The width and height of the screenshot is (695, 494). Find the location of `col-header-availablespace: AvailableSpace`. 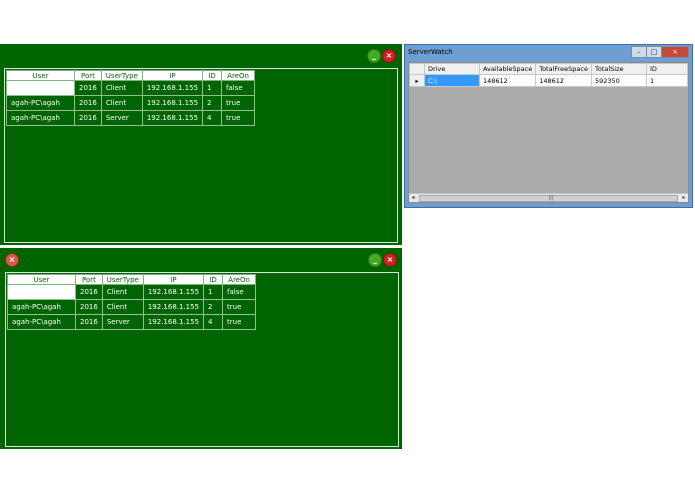

col-header-availablespace: AvailableSpace is located at coordinates (507, 69).